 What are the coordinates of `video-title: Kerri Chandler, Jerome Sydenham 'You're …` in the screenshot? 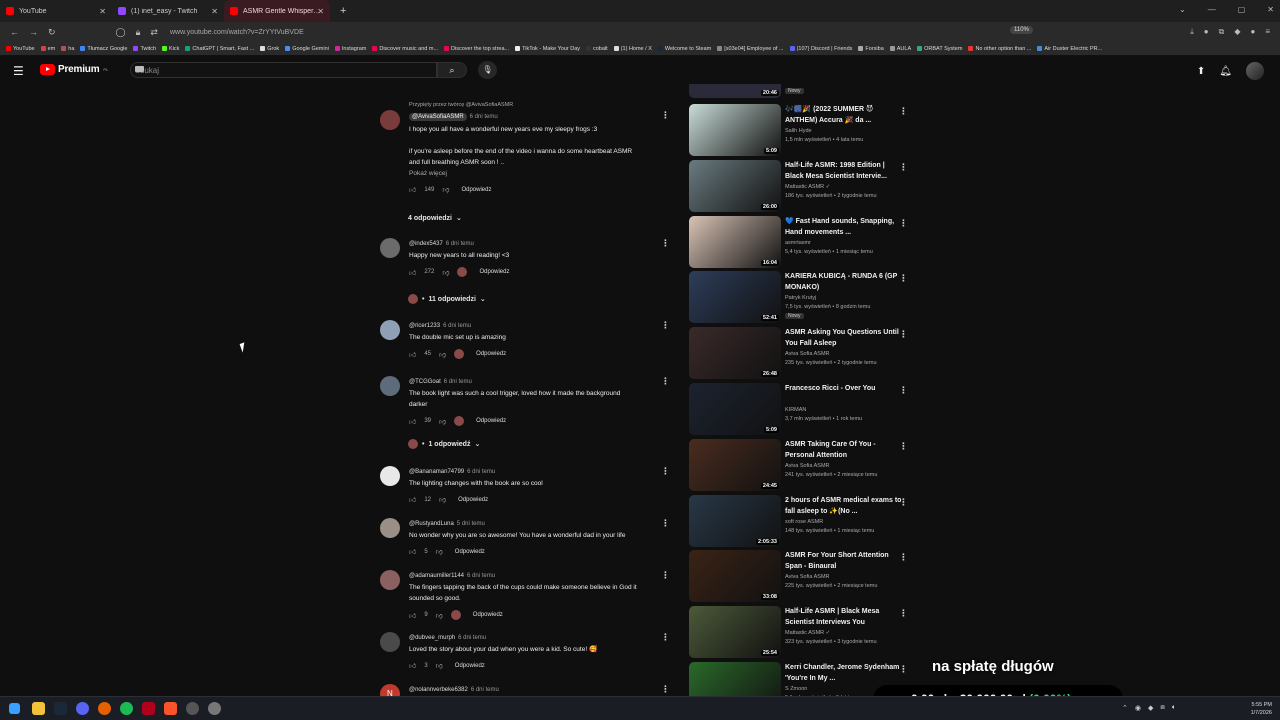 It's located at (844, 673).